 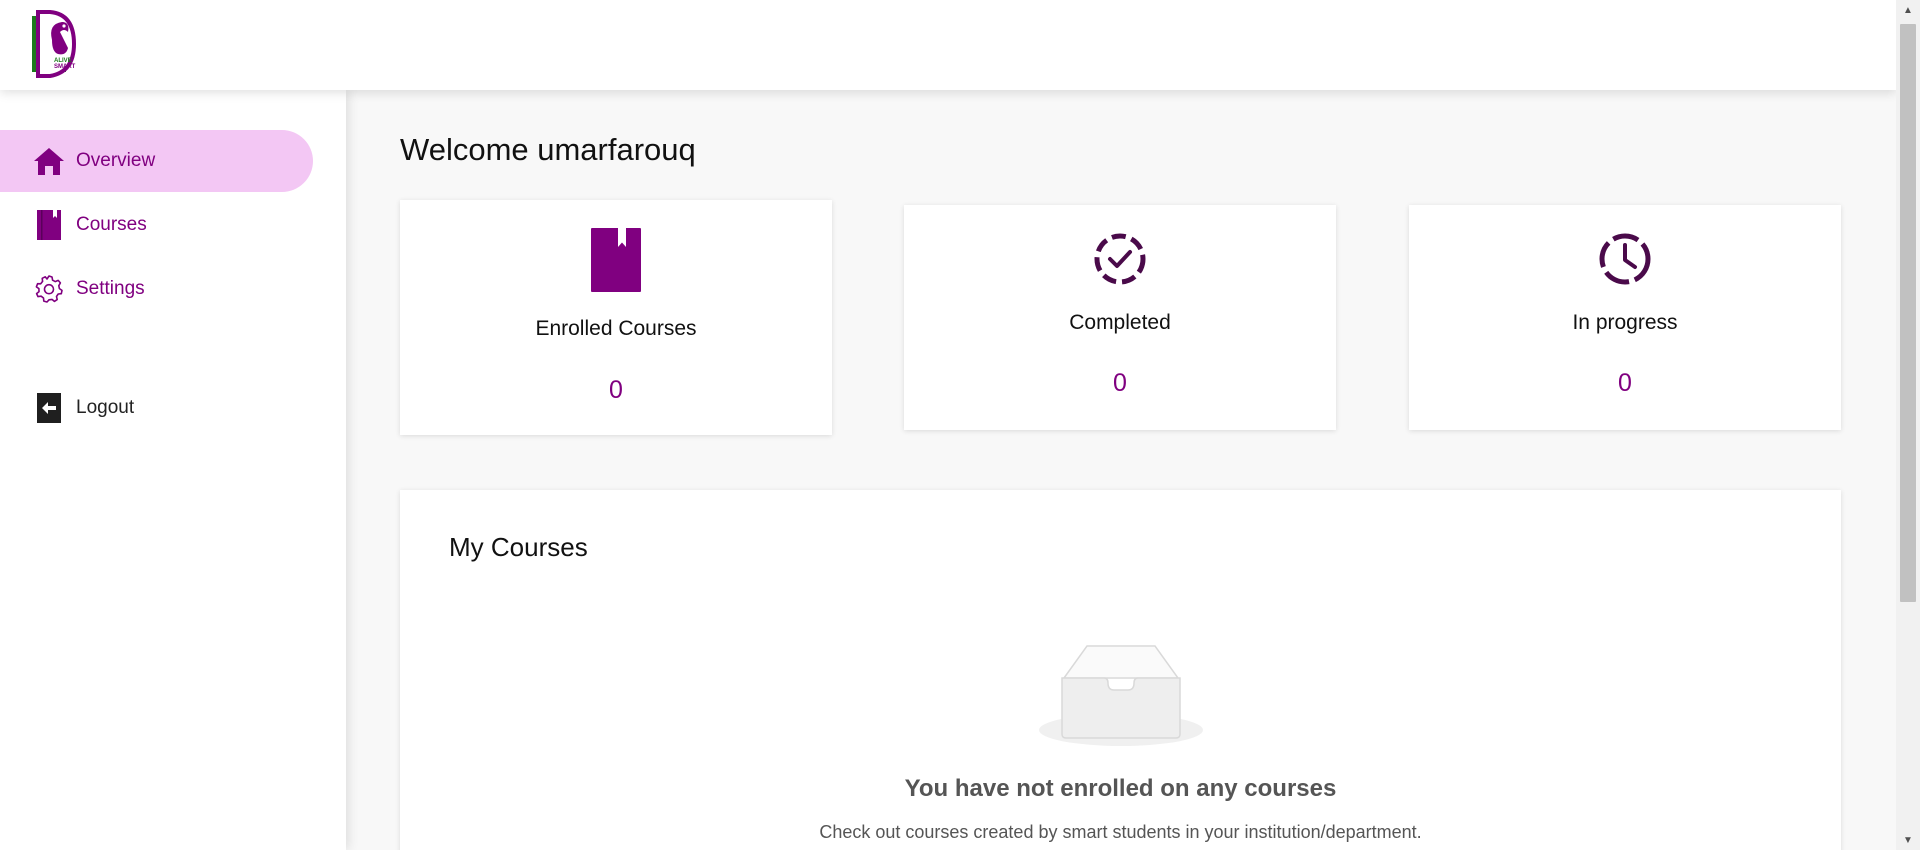 I want to click on clock-icon, so click(x=1625, y=259).